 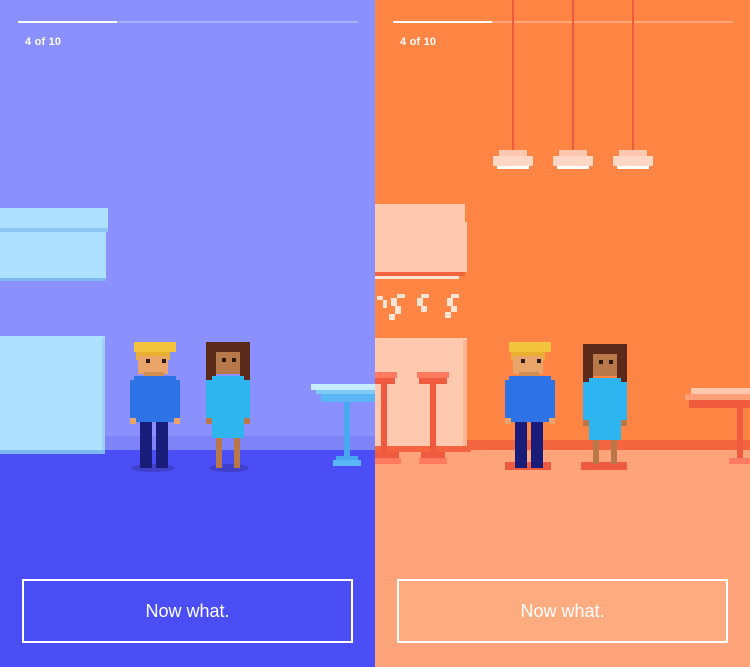 I want to click on steam, so click(x=418, y=307).